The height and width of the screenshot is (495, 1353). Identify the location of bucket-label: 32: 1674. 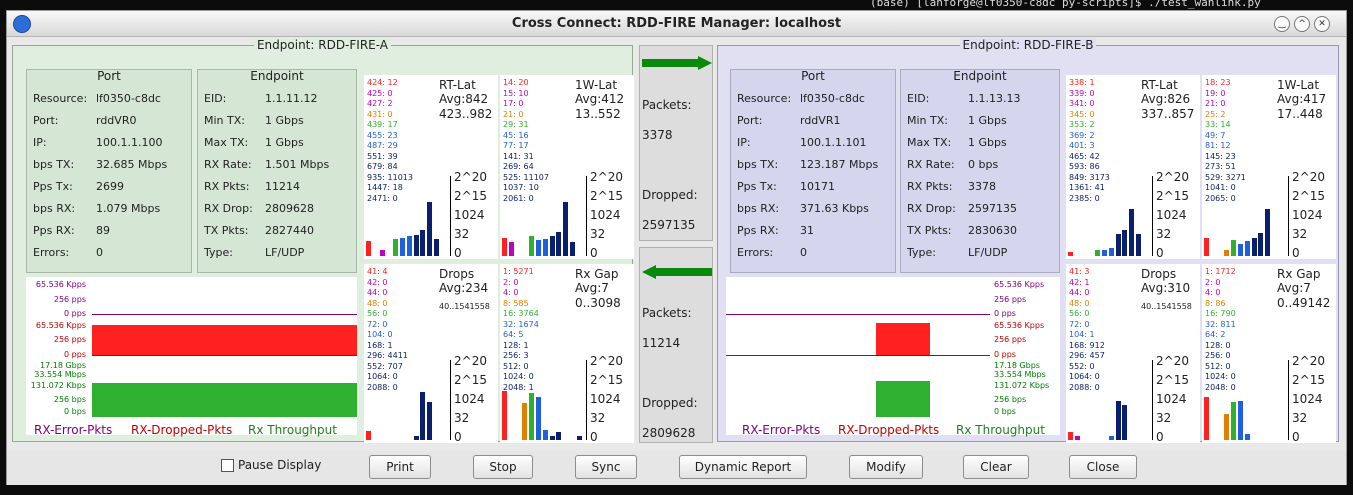
(521, 324).